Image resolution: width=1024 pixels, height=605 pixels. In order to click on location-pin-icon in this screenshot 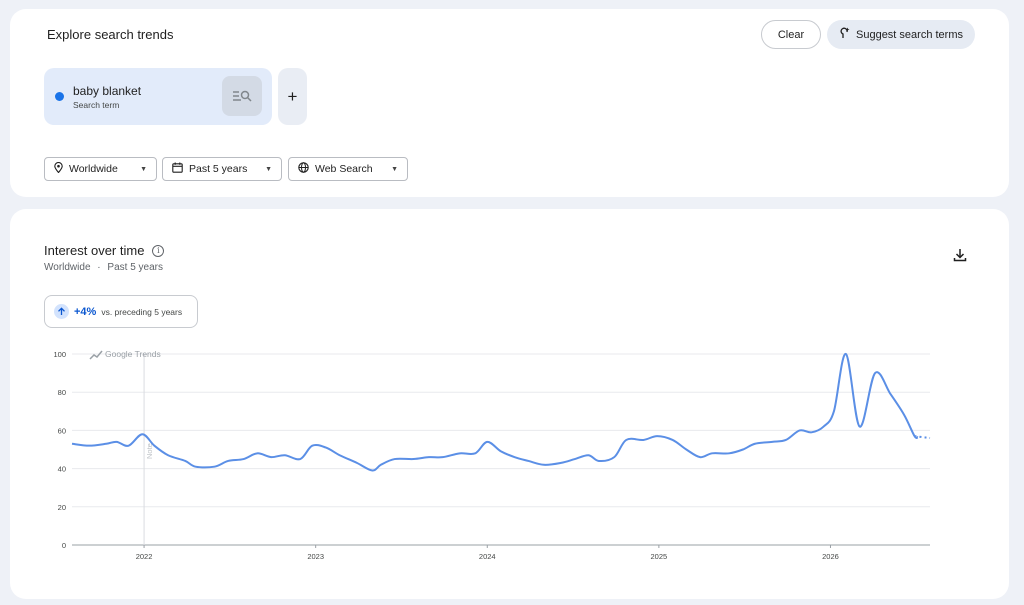, I will do `click(58, 168)`.